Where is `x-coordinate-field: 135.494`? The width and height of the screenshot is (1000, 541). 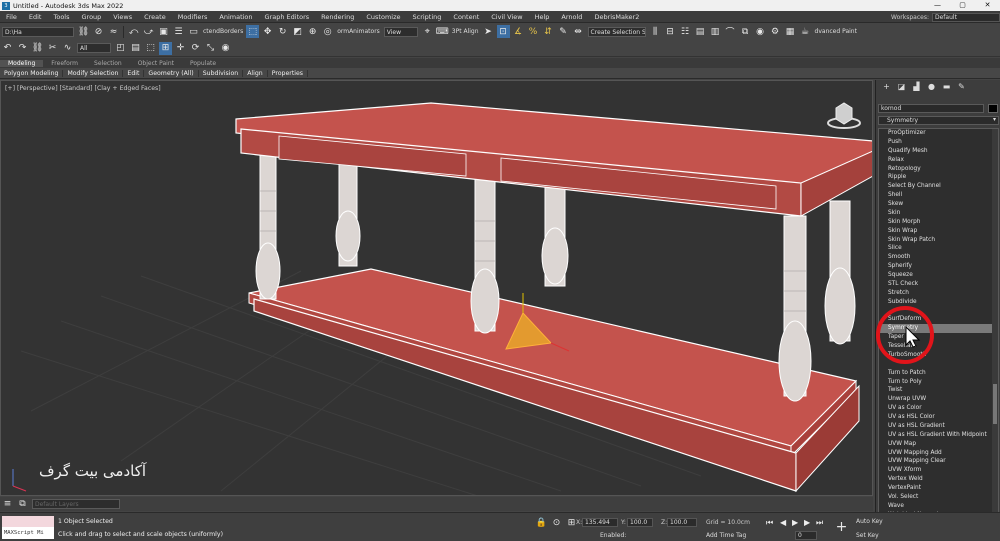 x-coordinate-field: 135.494 is located at coordinates (600, 522).